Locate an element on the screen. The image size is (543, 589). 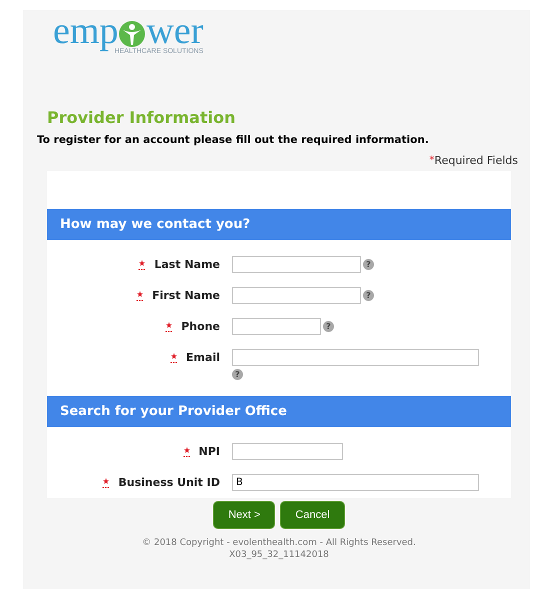
footer-text: © 2018 Copyright - evolenthealth.com - All Rights Reserved. is located at coordinates (279, 543).